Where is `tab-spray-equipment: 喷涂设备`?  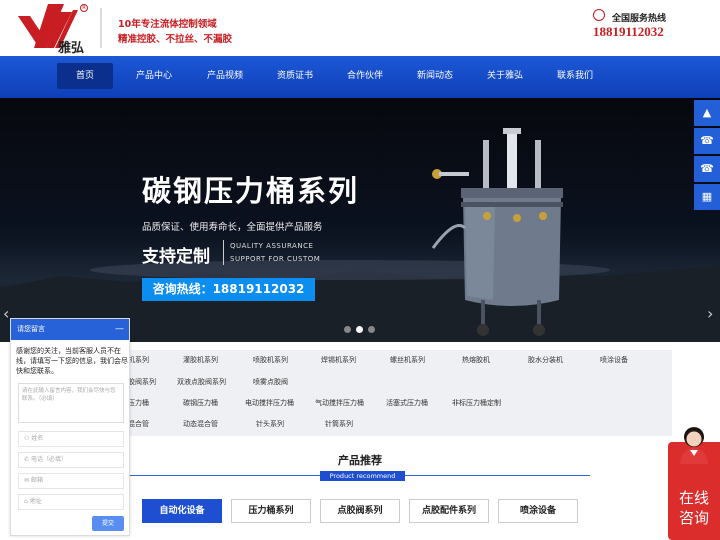 tab-spray-equipment: 喷涂设备 is located at coordinates (538, 511).